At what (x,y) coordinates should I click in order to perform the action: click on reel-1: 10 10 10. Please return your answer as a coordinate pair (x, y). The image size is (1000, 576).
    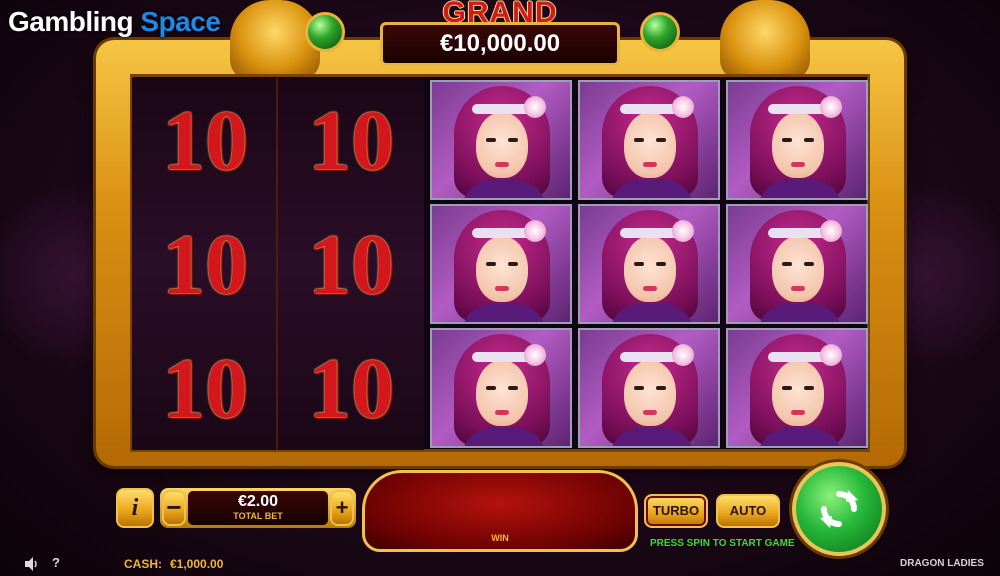
    Looking at the image, I should click on (205, 264).